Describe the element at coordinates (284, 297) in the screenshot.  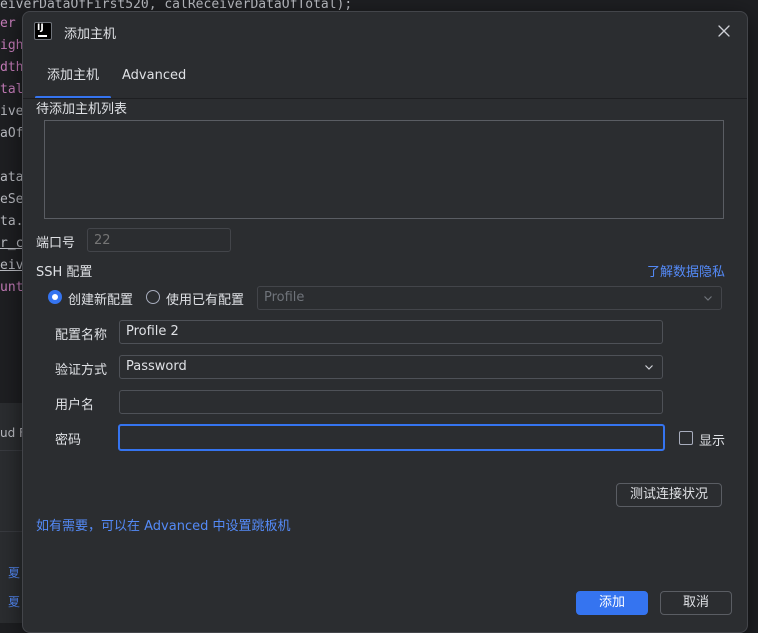
I see `existing-profile-value: Profile` at that location.